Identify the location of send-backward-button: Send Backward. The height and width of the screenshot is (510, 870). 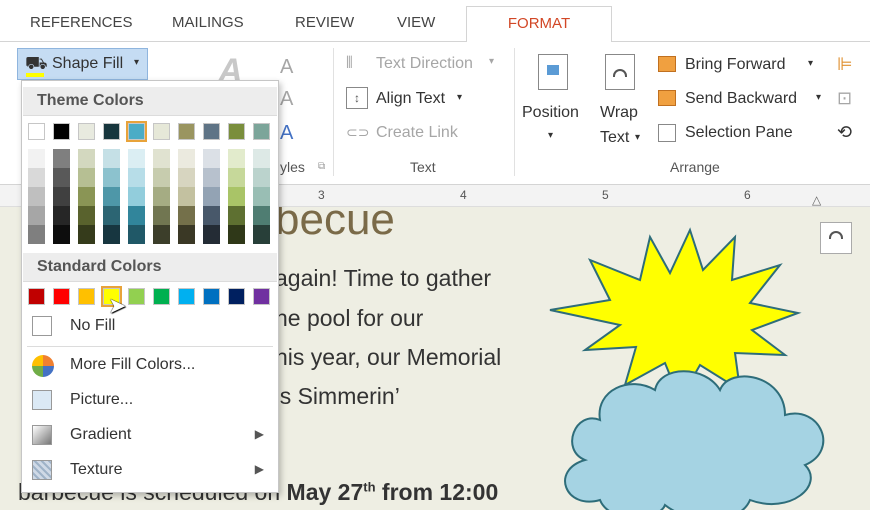
(741, 99).